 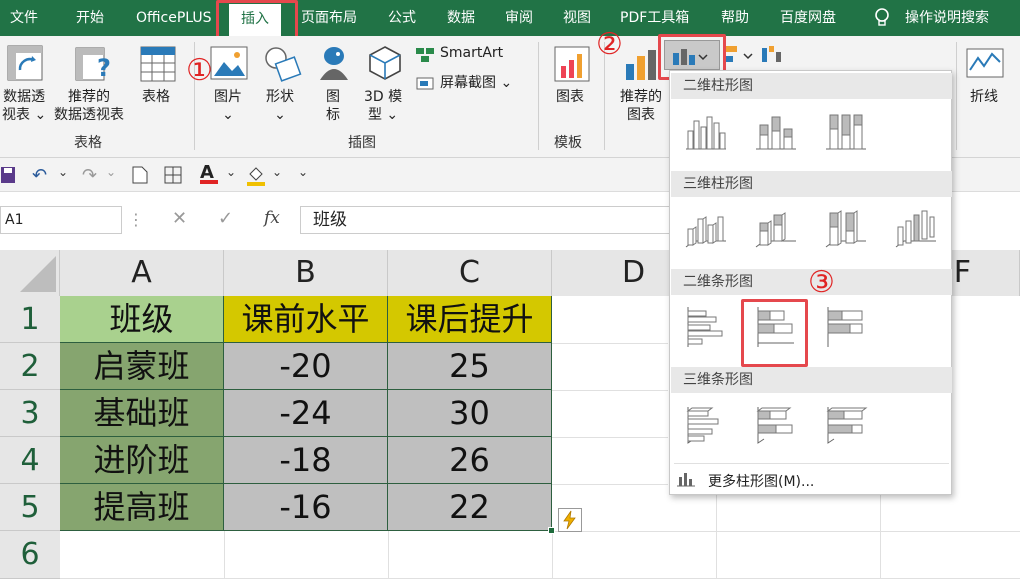 What do you see at coordinates (156, 97) in the screenshot?
I see `table-button: 表格` at bounding box center [156, 97].